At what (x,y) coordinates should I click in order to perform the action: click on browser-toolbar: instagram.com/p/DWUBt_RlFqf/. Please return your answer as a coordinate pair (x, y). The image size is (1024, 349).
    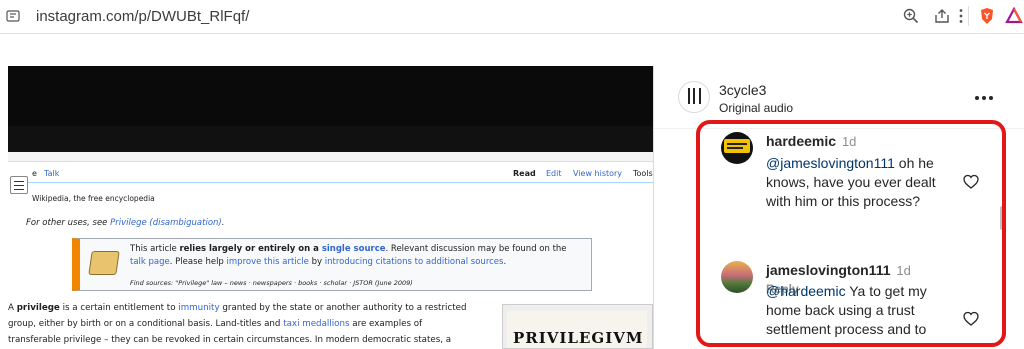
    Looking at the image, I should click on (512, 17).